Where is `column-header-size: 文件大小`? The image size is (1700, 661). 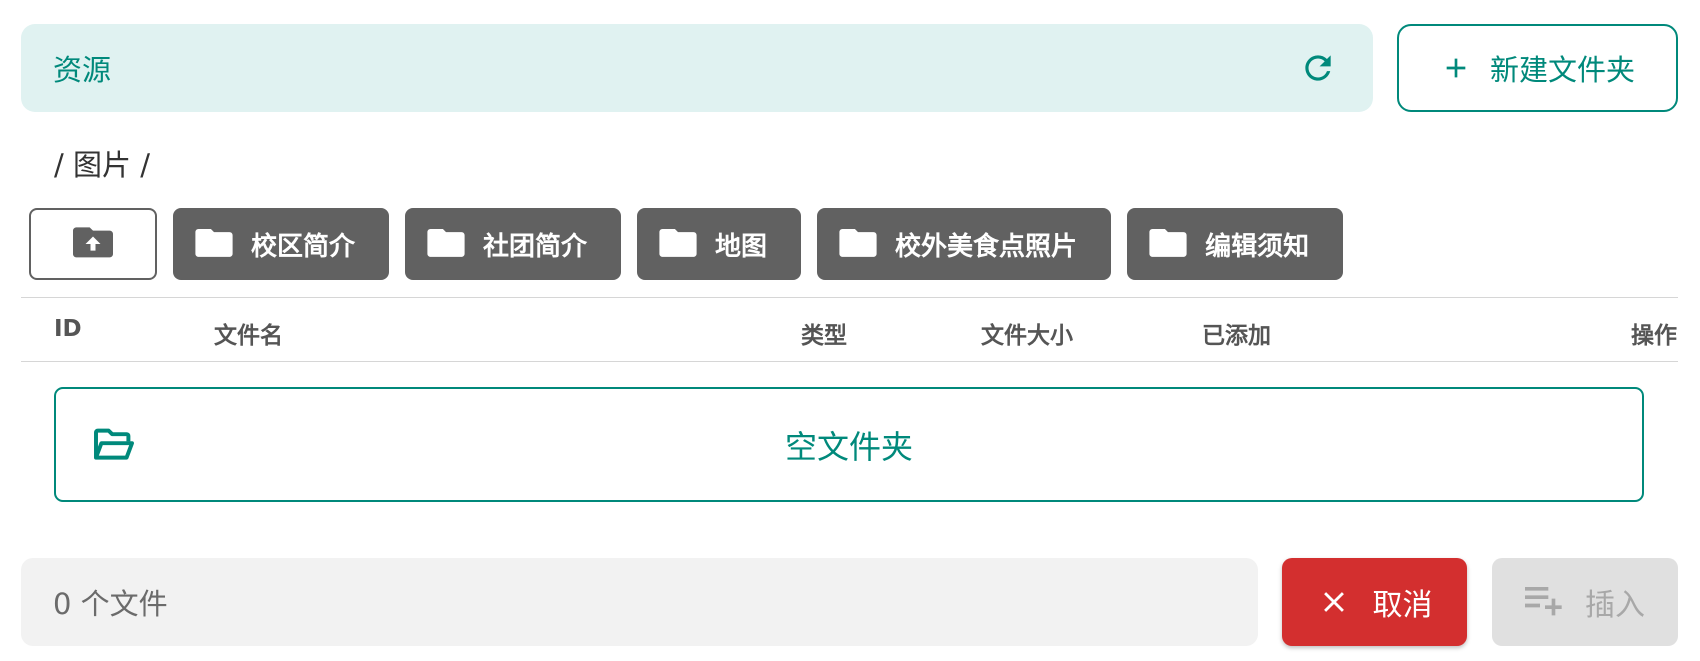
column-header-size: 文件大小 is located at coordinates (1027, 333).